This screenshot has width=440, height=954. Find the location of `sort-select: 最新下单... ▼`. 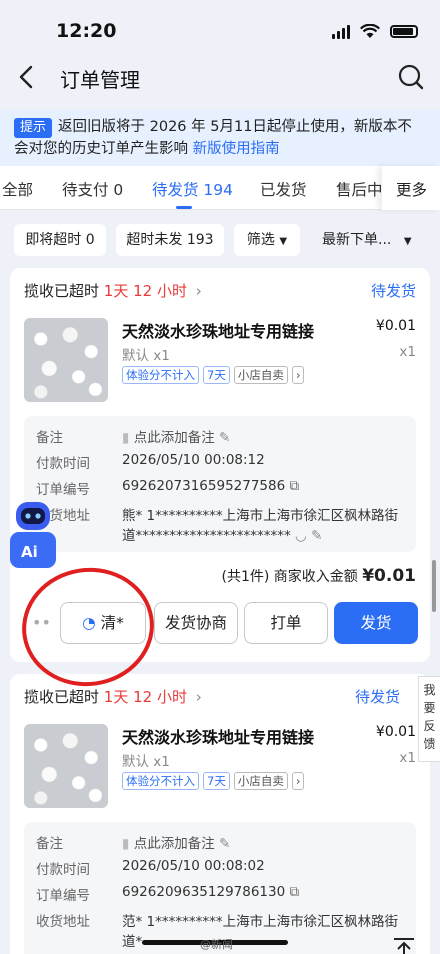

sort-select: 最新下单... ▼ is located at coordinates (367, 241).